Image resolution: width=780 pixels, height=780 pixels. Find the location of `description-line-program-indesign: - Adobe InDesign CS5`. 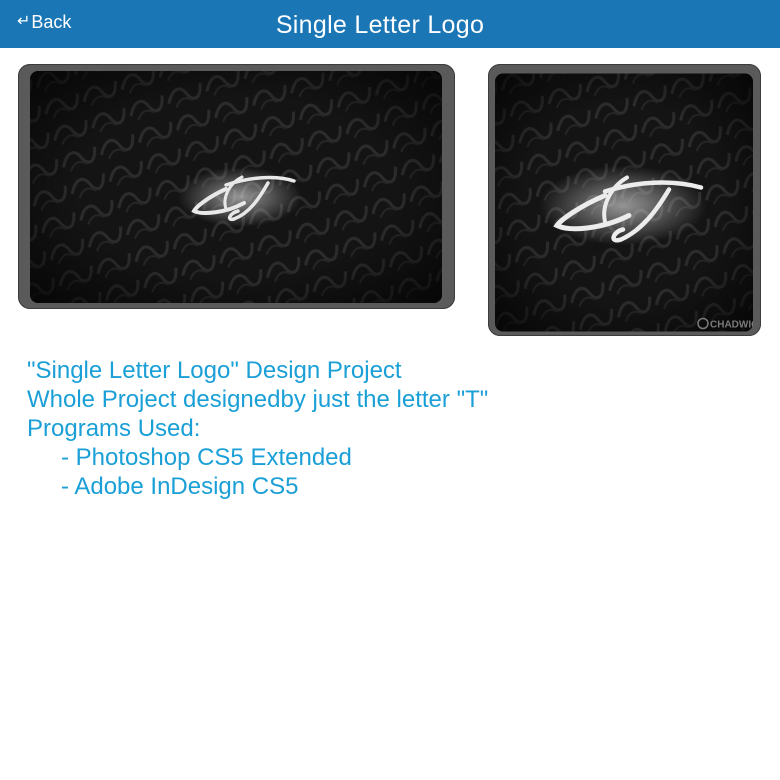

description-line-program-indesign: - Adobe InDesign CS5 is located at coordinates (180, 486).